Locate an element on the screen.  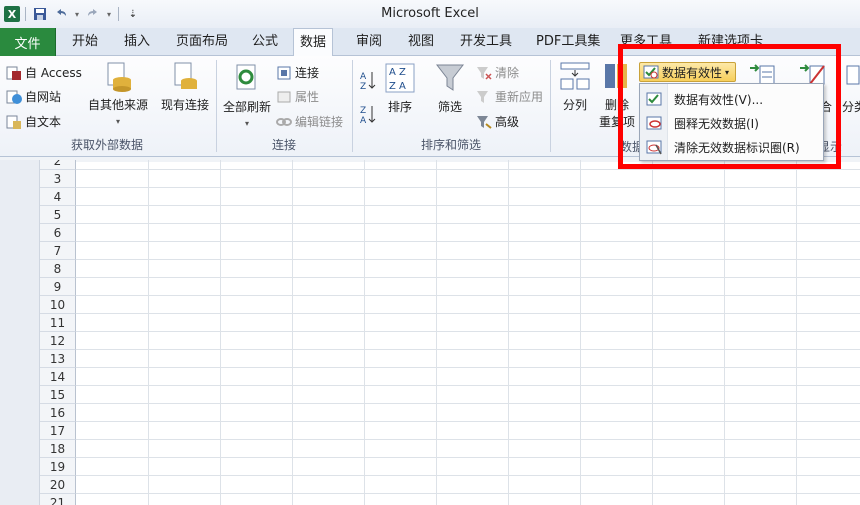
properties-button: 属性 is located at coordinates (297, 96).